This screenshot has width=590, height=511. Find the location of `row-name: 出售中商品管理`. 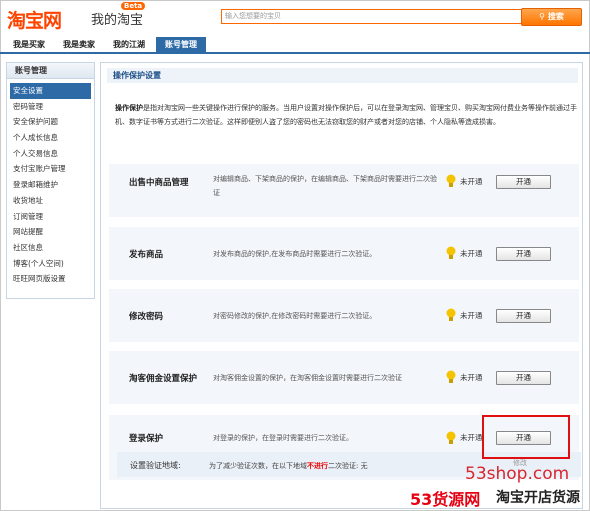

row-name: 出售中商品管理 is located at coordinates (159, 183).